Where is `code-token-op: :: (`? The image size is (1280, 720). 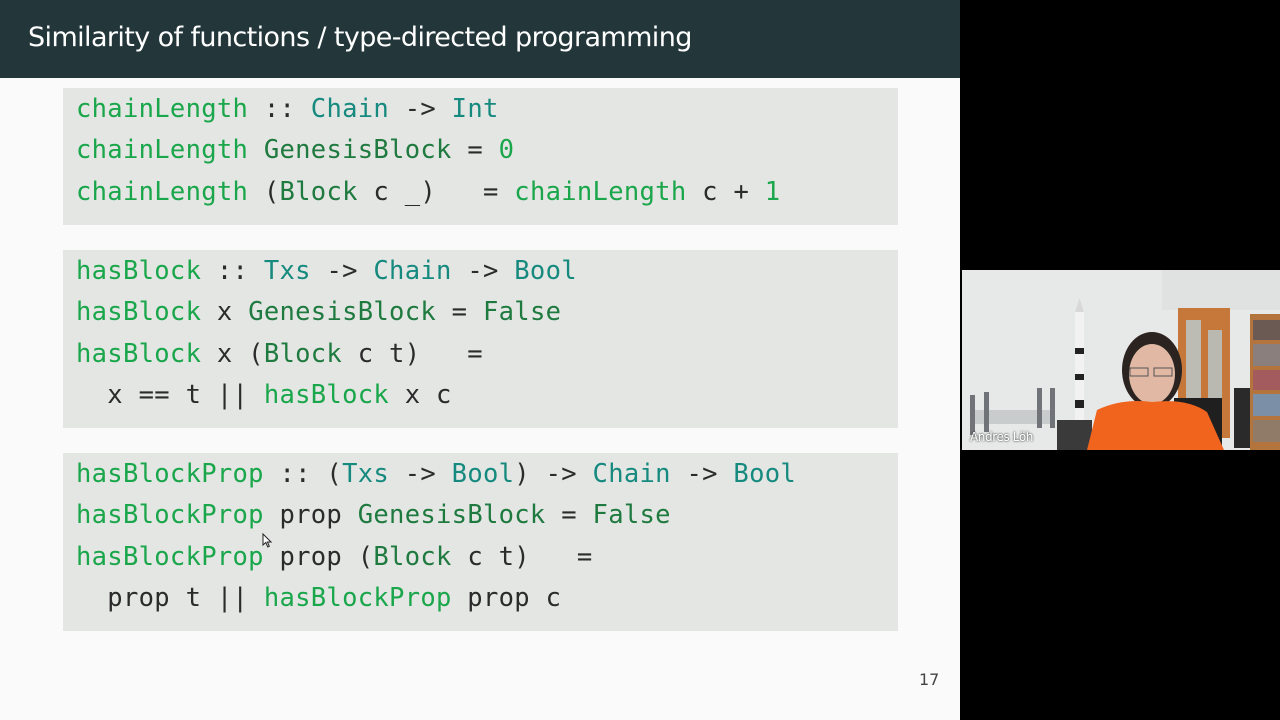
code-token-op: :: ( is located at coordinates (303, 474).